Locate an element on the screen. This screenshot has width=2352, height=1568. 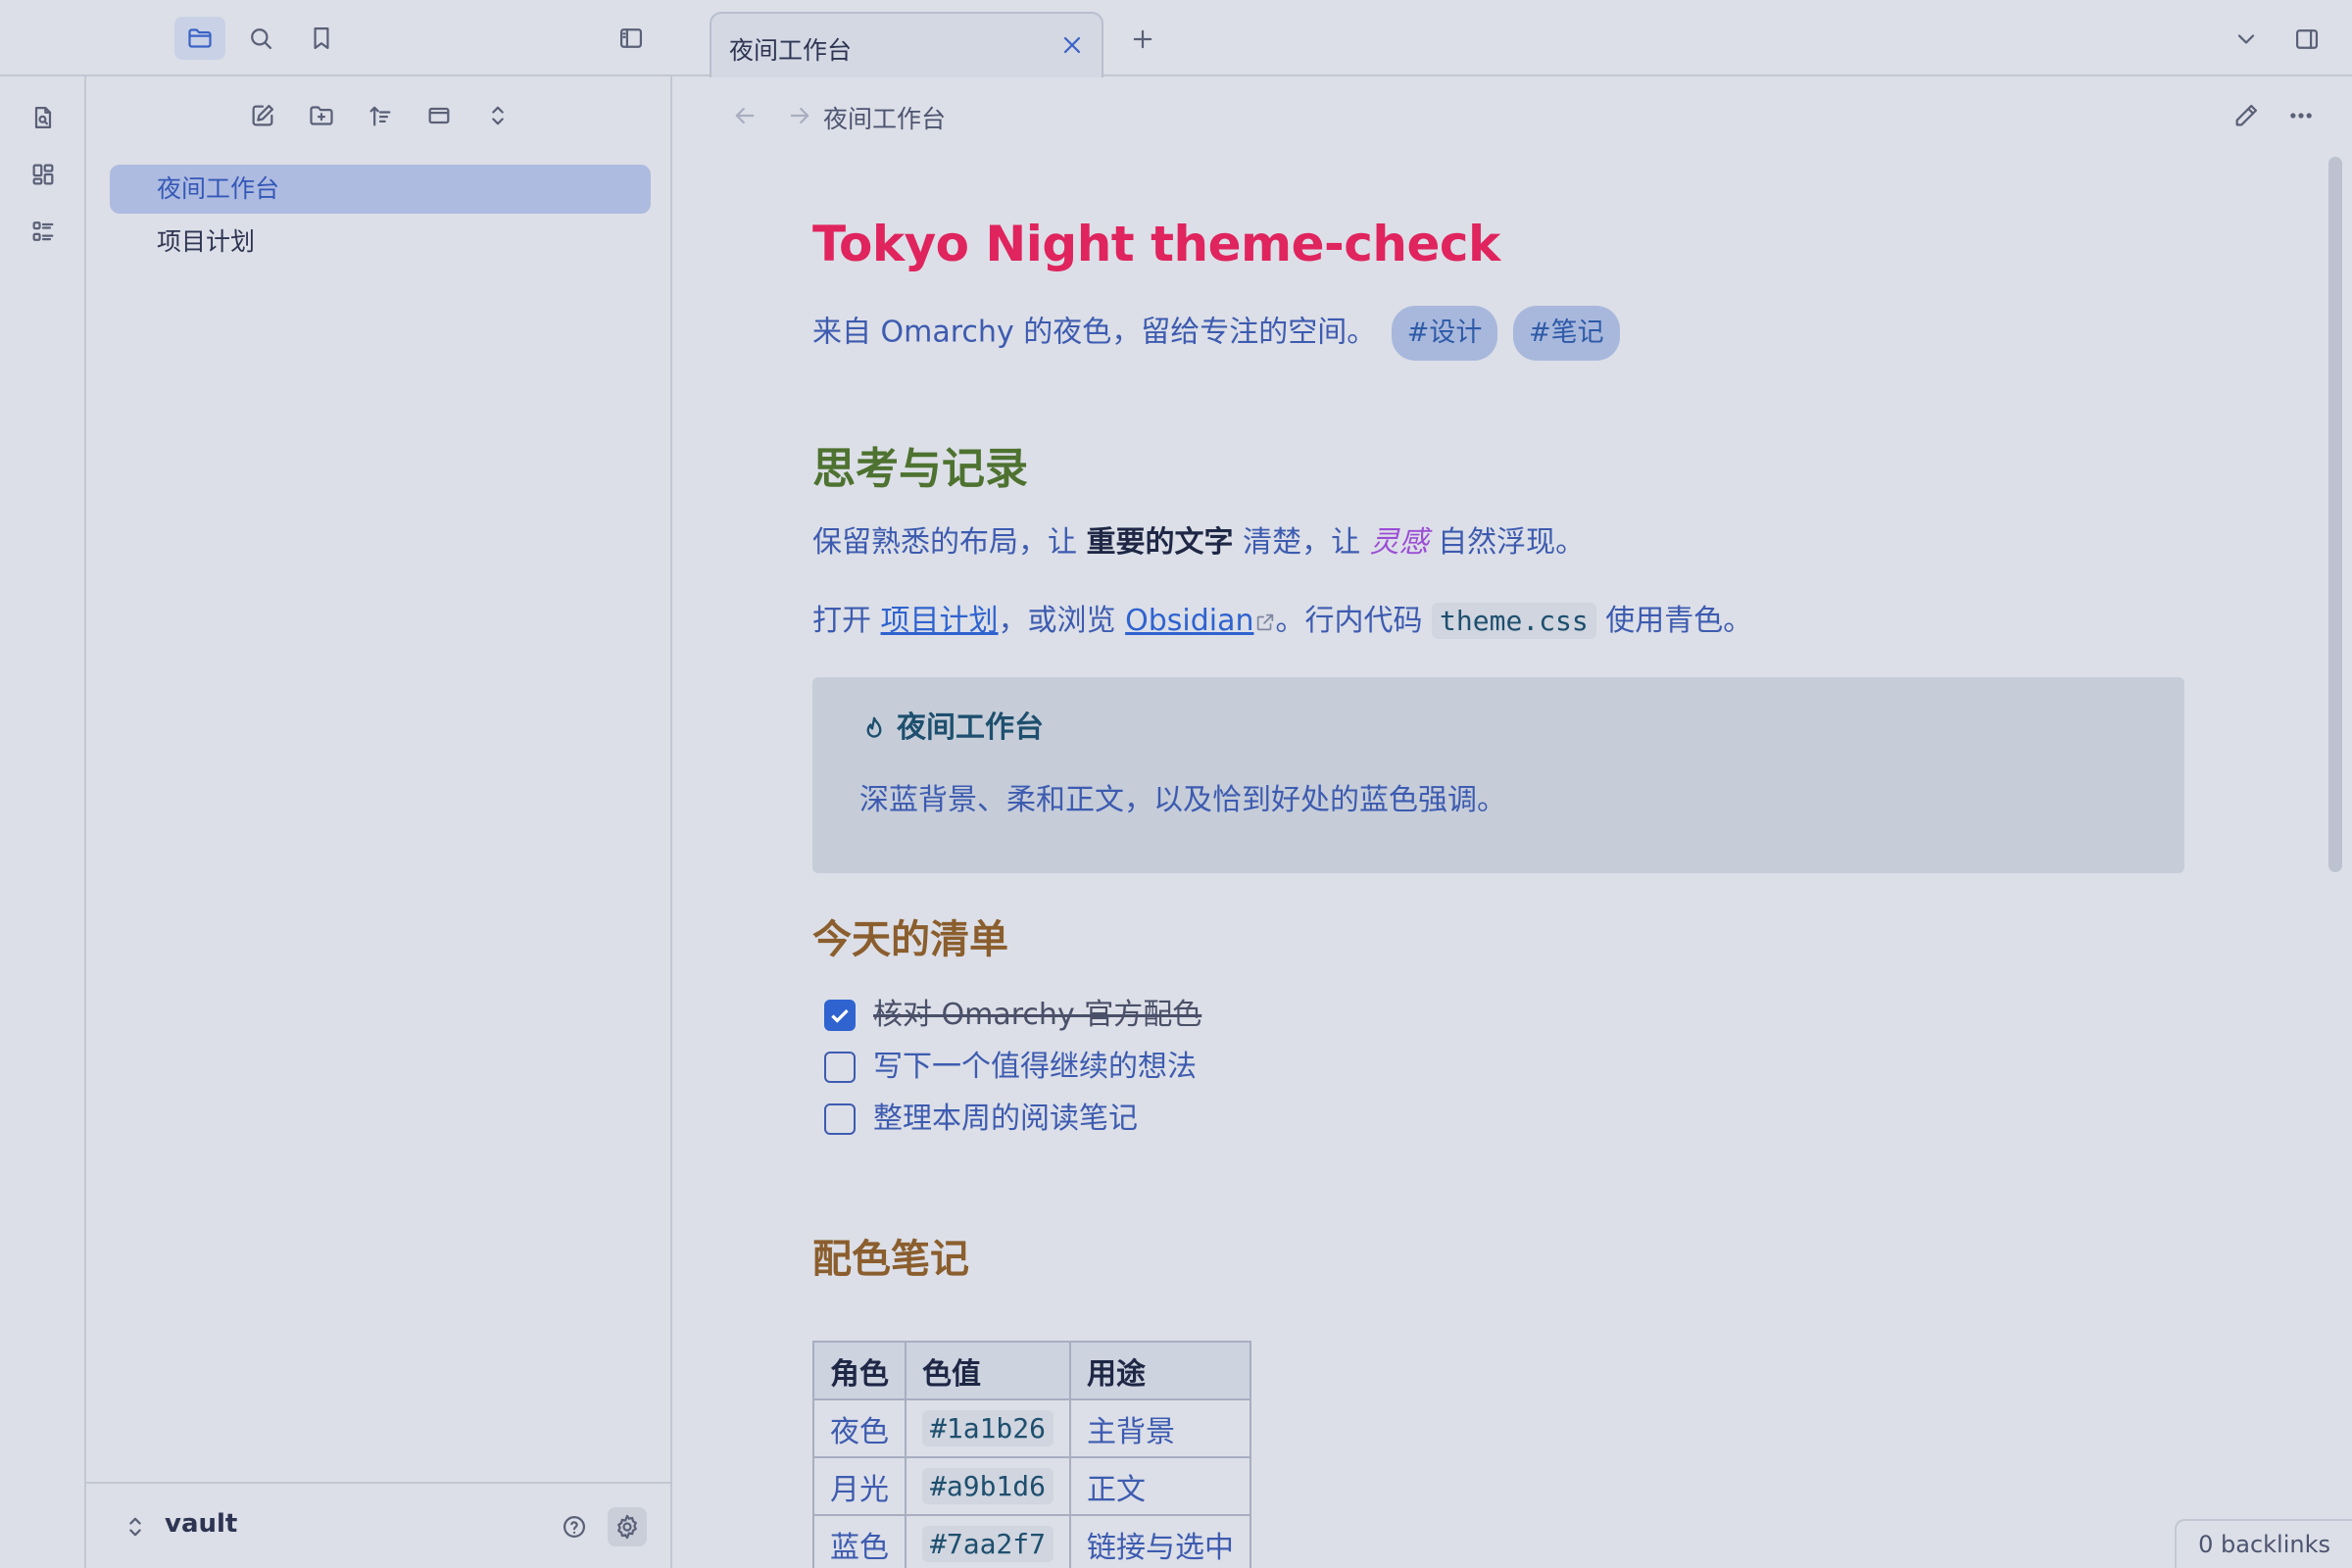
new-note-icon is located at coordinates (262, 115).